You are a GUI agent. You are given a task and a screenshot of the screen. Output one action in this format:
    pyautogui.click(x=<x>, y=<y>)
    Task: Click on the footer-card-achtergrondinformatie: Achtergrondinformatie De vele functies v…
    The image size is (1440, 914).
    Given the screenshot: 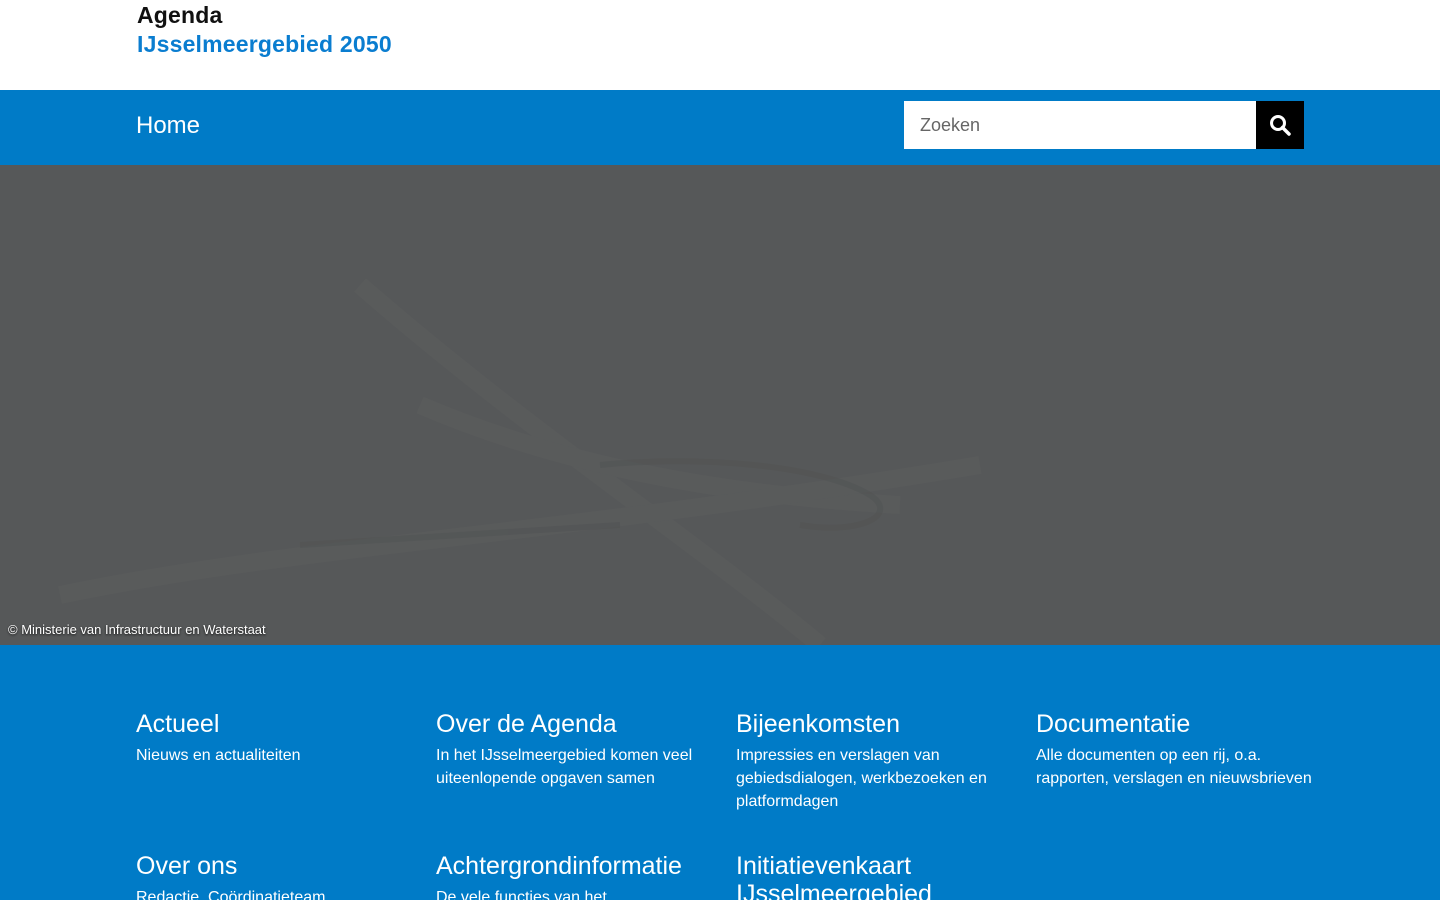 What is the action you would take?
    pyautogui.click(x=576, y=880)
    